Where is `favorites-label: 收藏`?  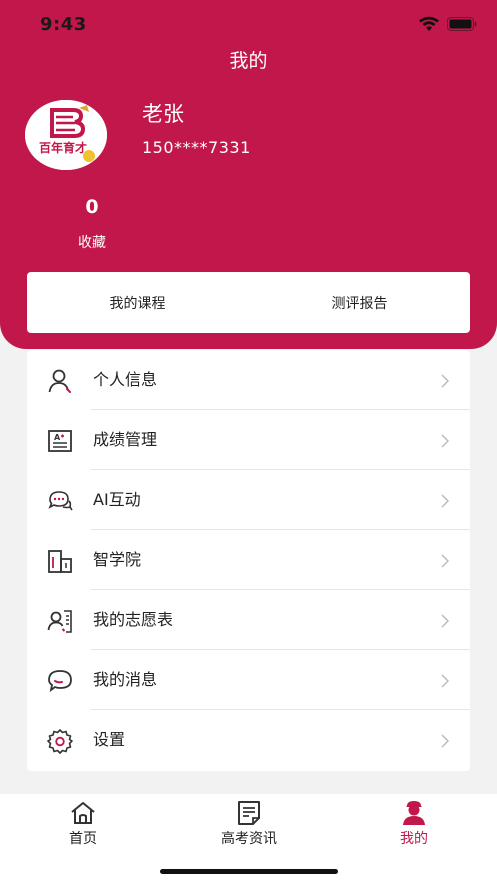 favorites-label: 收藏 is located at coordinates (92, 242).